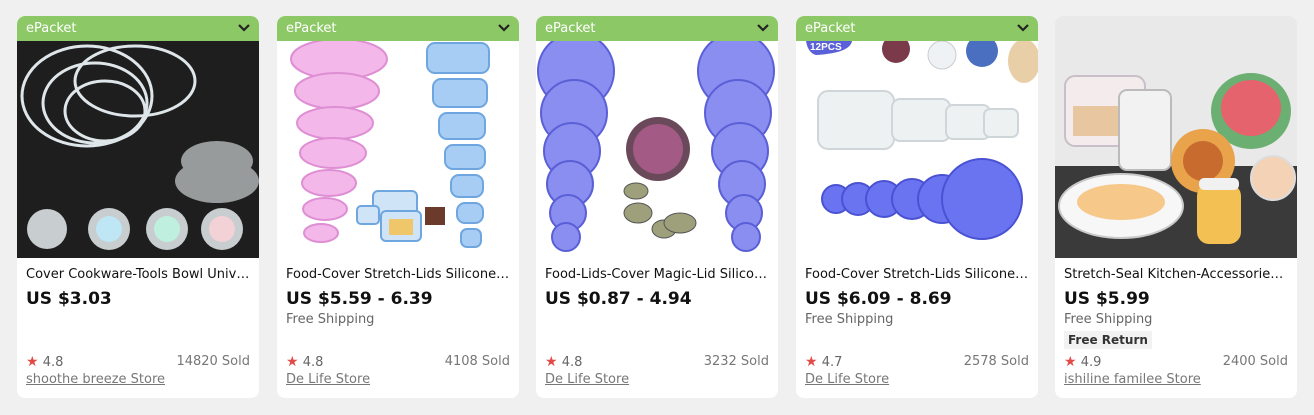  Describe the element at coordinates (359, 299) in the screenshot. I see `product-price: US $5.59 - 6.39` at that location.